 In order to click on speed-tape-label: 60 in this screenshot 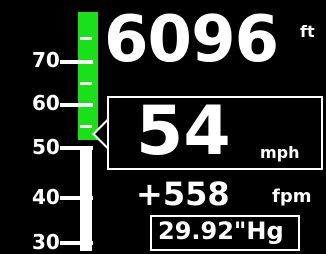, I will do `click(46, 103)`.